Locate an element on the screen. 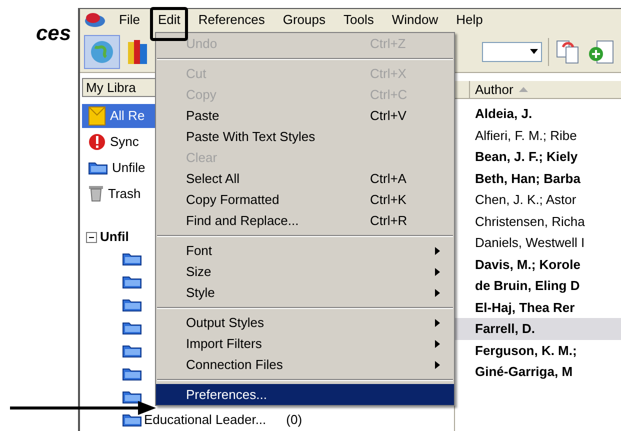  count-text: (0) is located at coordinates (294, 419).